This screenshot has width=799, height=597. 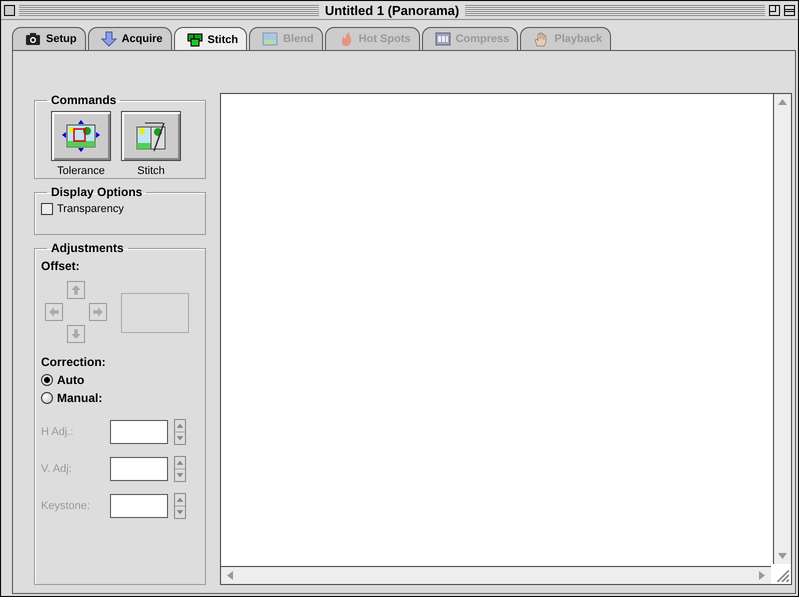 I want to click on group-title: Adjustments, so click(x=87, y=248).